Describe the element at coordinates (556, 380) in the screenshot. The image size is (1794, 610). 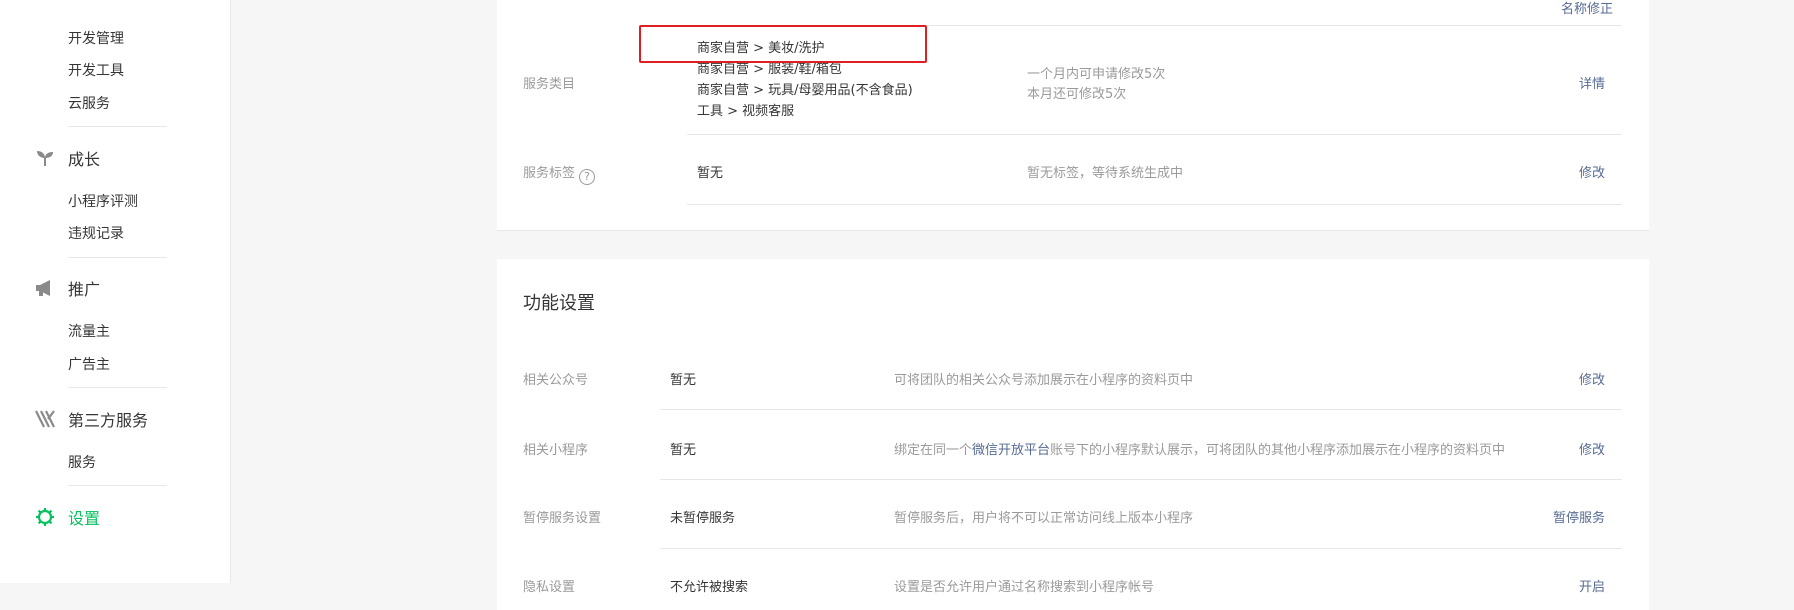
I see `related-official-account-label: 相关公众号` at that location.